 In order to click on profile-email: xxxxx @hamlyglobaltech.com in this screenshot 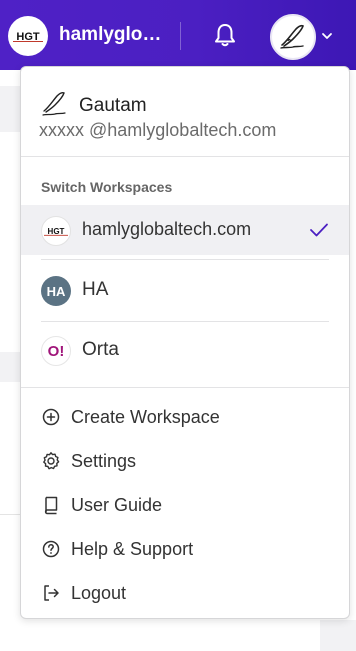, I will do `click(158, 130)`.